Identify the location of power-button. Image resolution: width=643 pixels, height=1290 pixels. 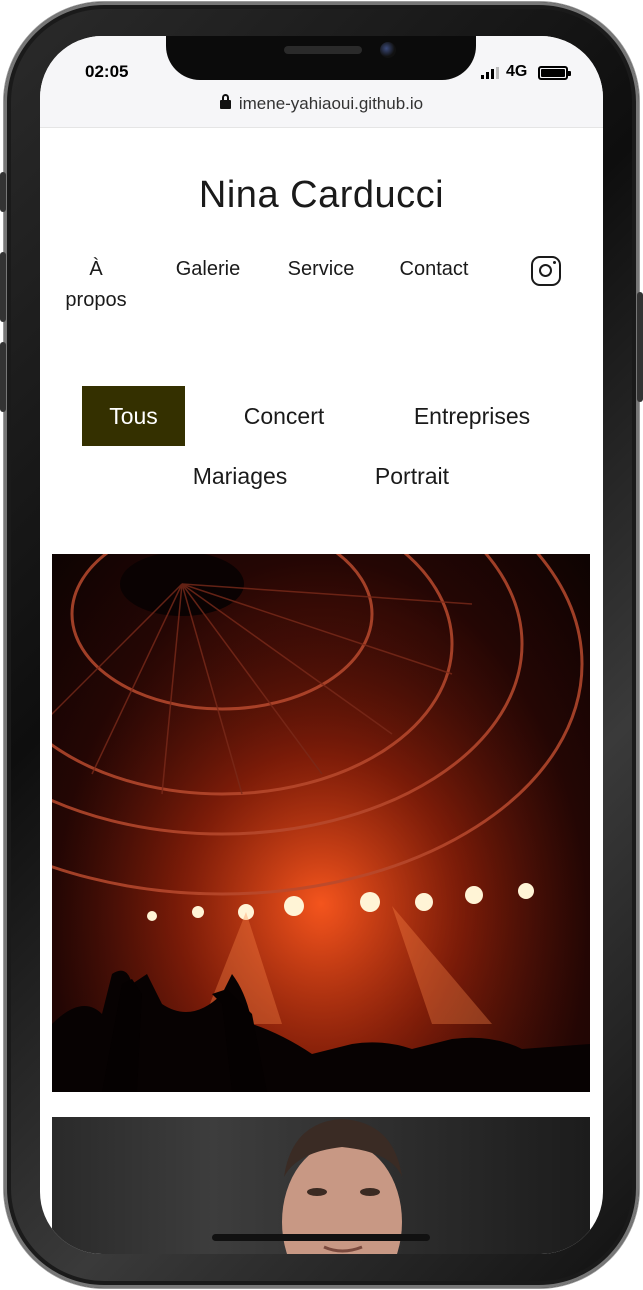
(640, 347).